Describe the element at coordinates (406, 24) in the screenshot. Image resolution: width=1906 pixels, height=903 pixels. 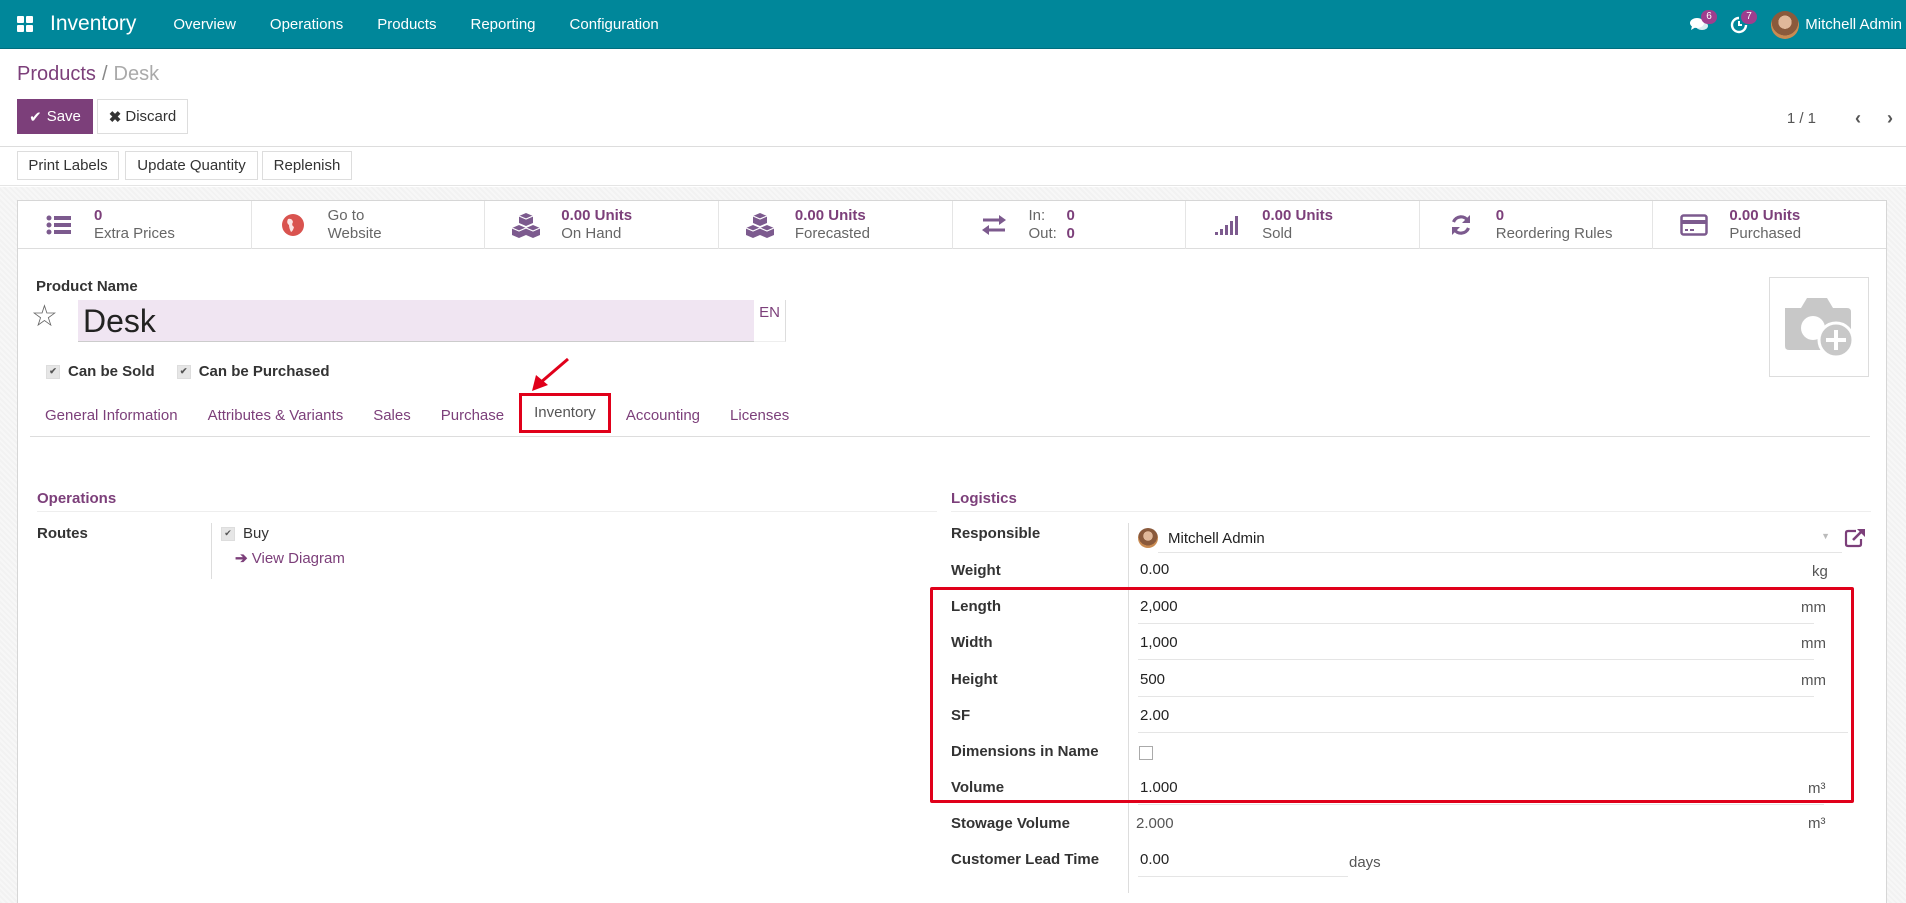
I see `menu-products: Products` at that location.